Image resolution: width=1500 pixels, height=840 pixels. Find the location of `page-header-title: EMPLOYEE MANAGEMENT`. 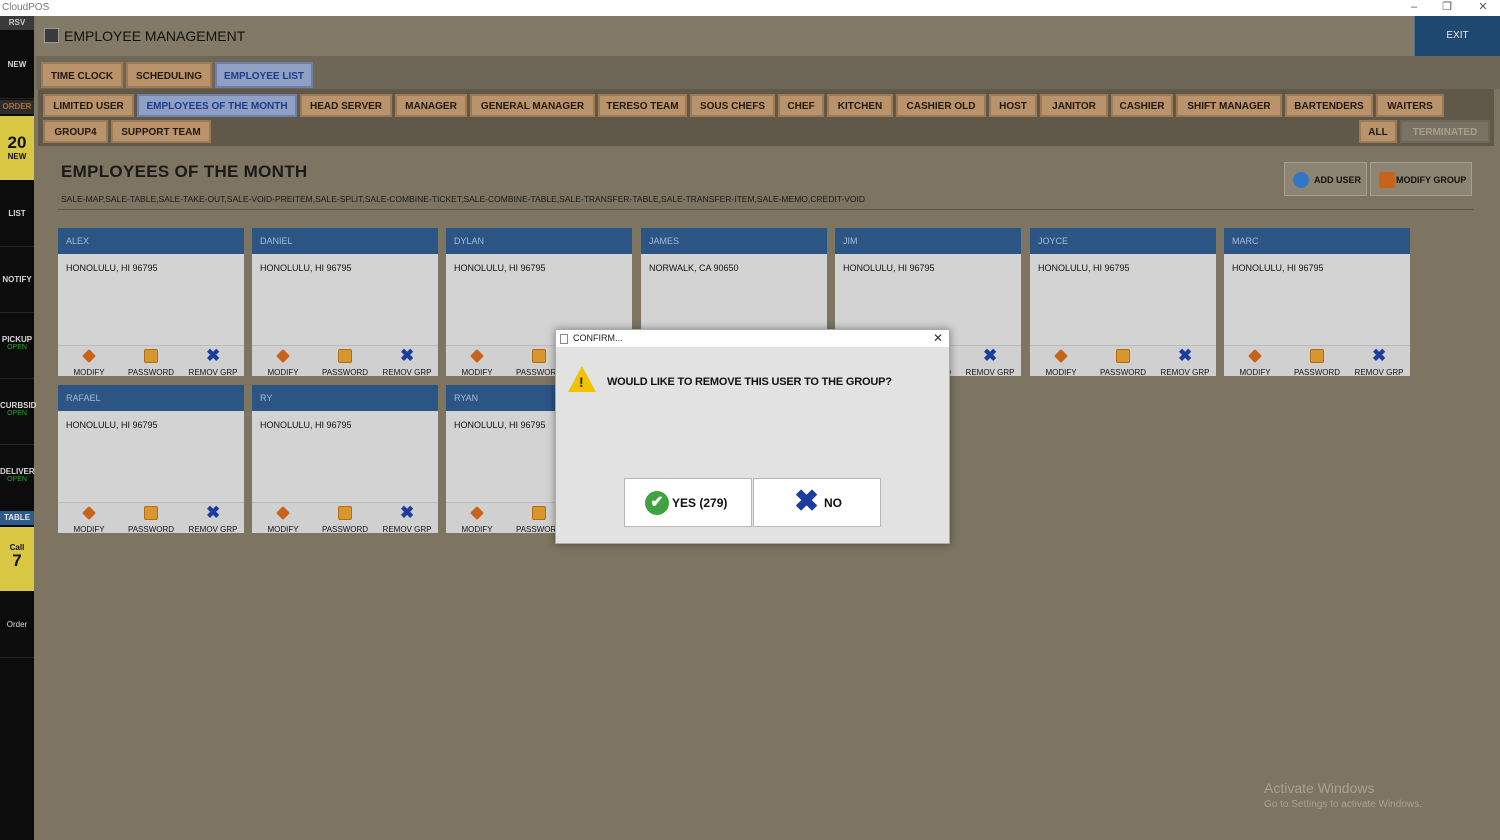

page-header-title: EMPLOYEE MANAGEMENT is located at coordinates (155, 36).